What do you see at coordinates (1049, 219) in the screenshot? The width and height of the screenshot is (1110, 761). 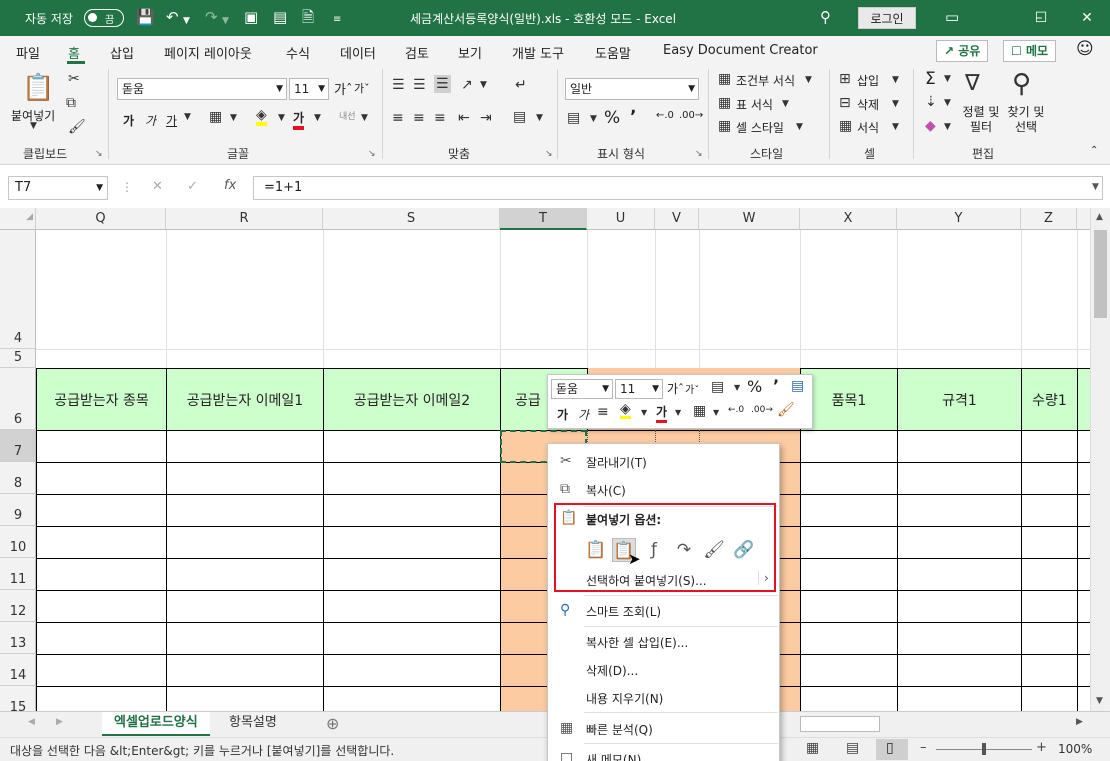 I see `col-header-Z: Z` at bounding box center [1049, 219].